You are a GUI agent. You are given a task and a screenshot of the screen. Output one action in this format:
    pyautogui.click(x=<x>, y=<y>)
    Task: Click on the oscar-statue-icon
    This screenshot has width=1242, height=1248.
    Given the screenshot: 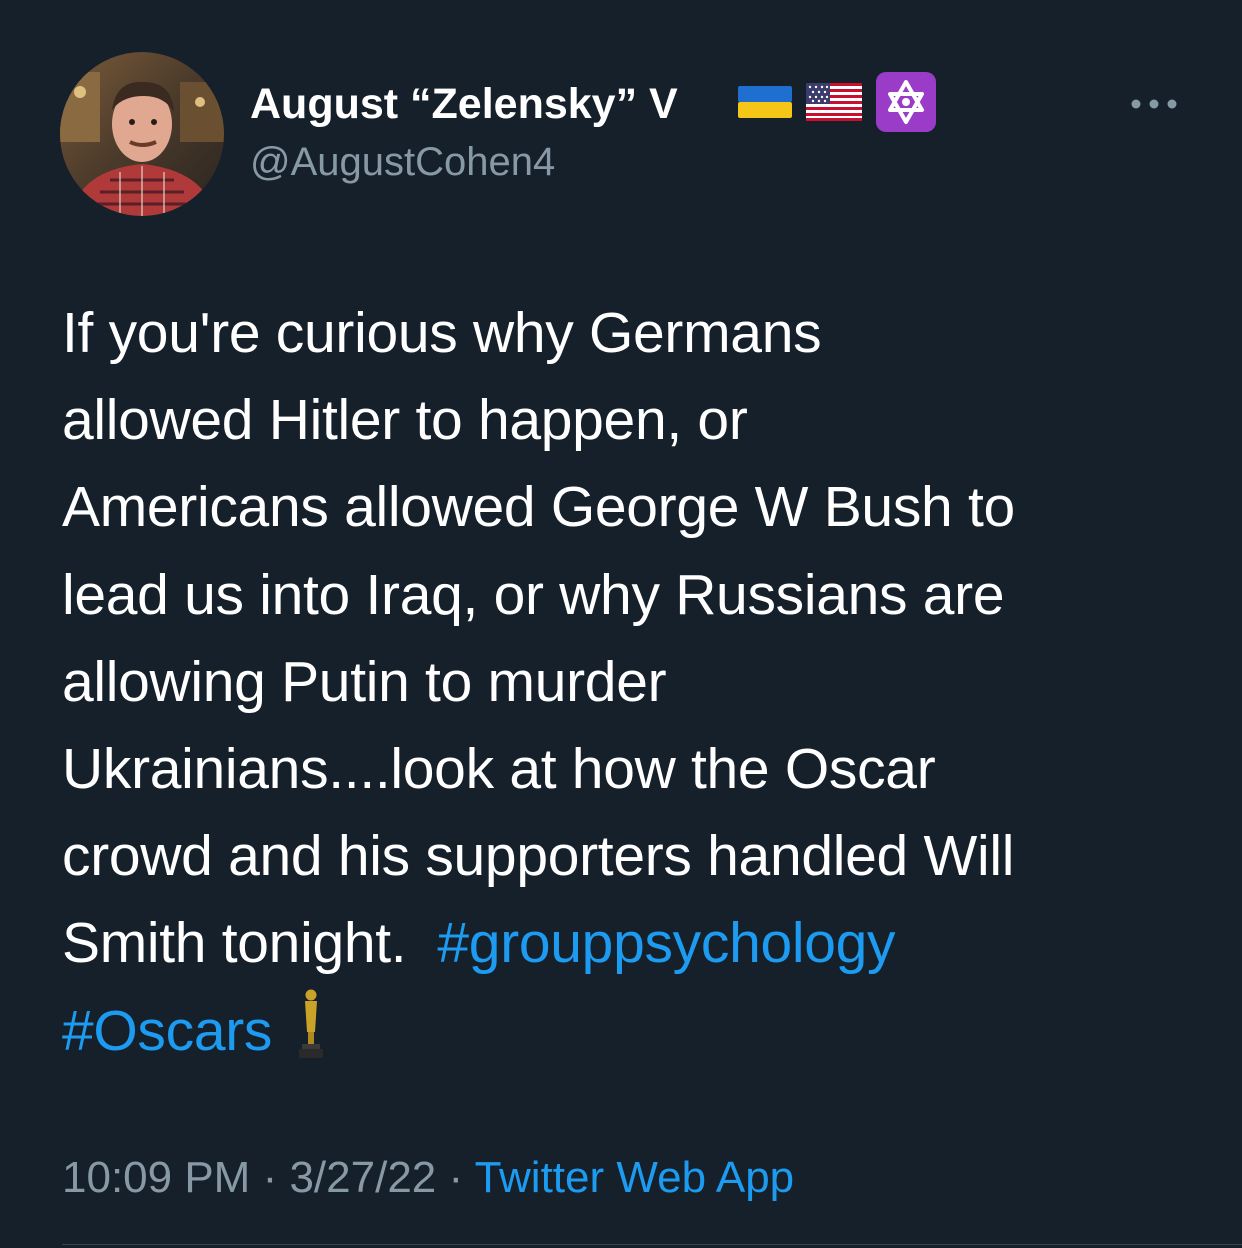 What is the action you would take?
    pyautogui.click(x=311, y=1036)
    